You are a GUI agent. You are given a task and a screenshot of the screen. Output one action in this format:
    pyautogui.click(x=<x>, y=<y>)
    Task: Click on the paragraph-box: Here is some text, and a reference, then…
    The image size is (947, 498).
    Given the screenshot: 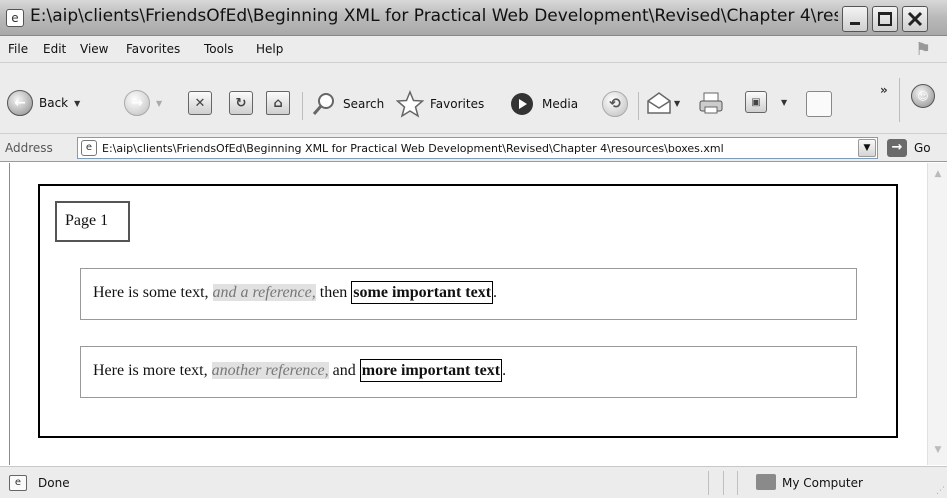 What is the action you would take?
    pyautogui.click(x=468, y=294)
    